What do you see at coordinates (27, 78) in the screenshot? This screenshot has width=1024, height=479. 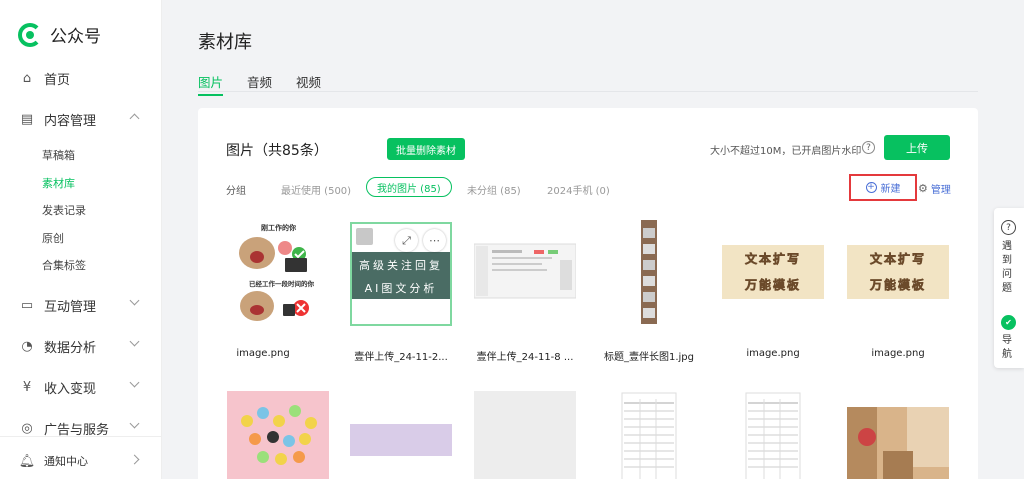 I see `home-icon: ⌂` at bounding box center [27, 78].